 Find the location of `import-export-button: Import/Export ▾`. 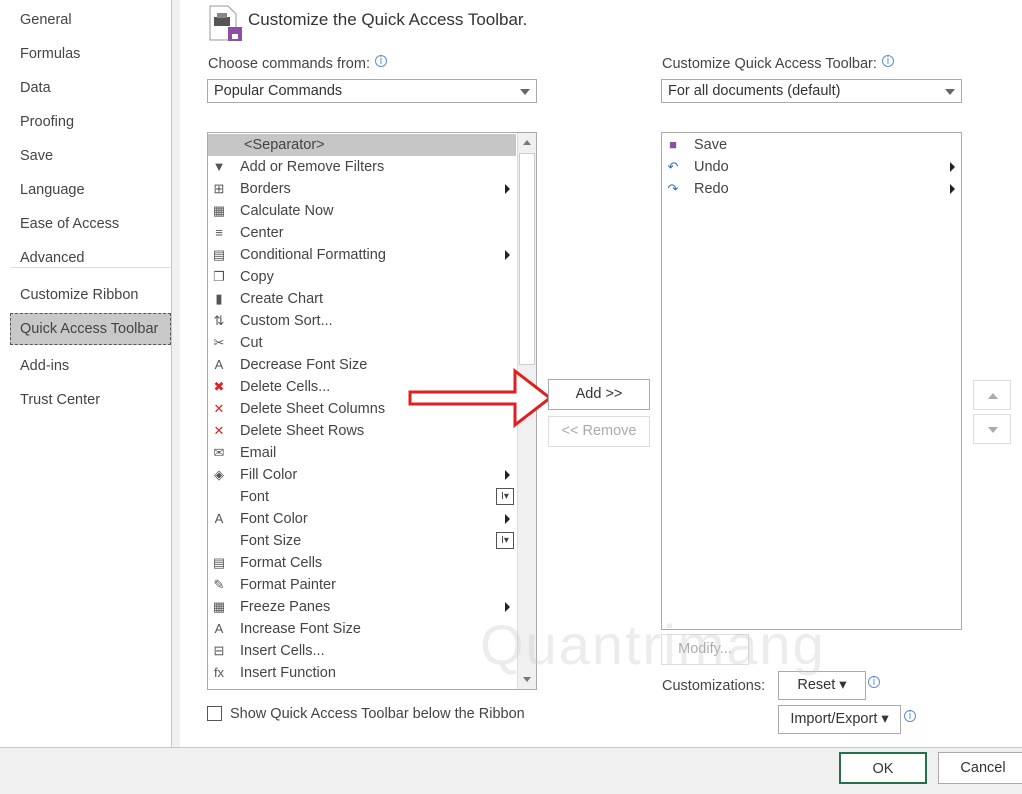

import-export-button: Import/Export ▾ is located at coordinates (839, 719).